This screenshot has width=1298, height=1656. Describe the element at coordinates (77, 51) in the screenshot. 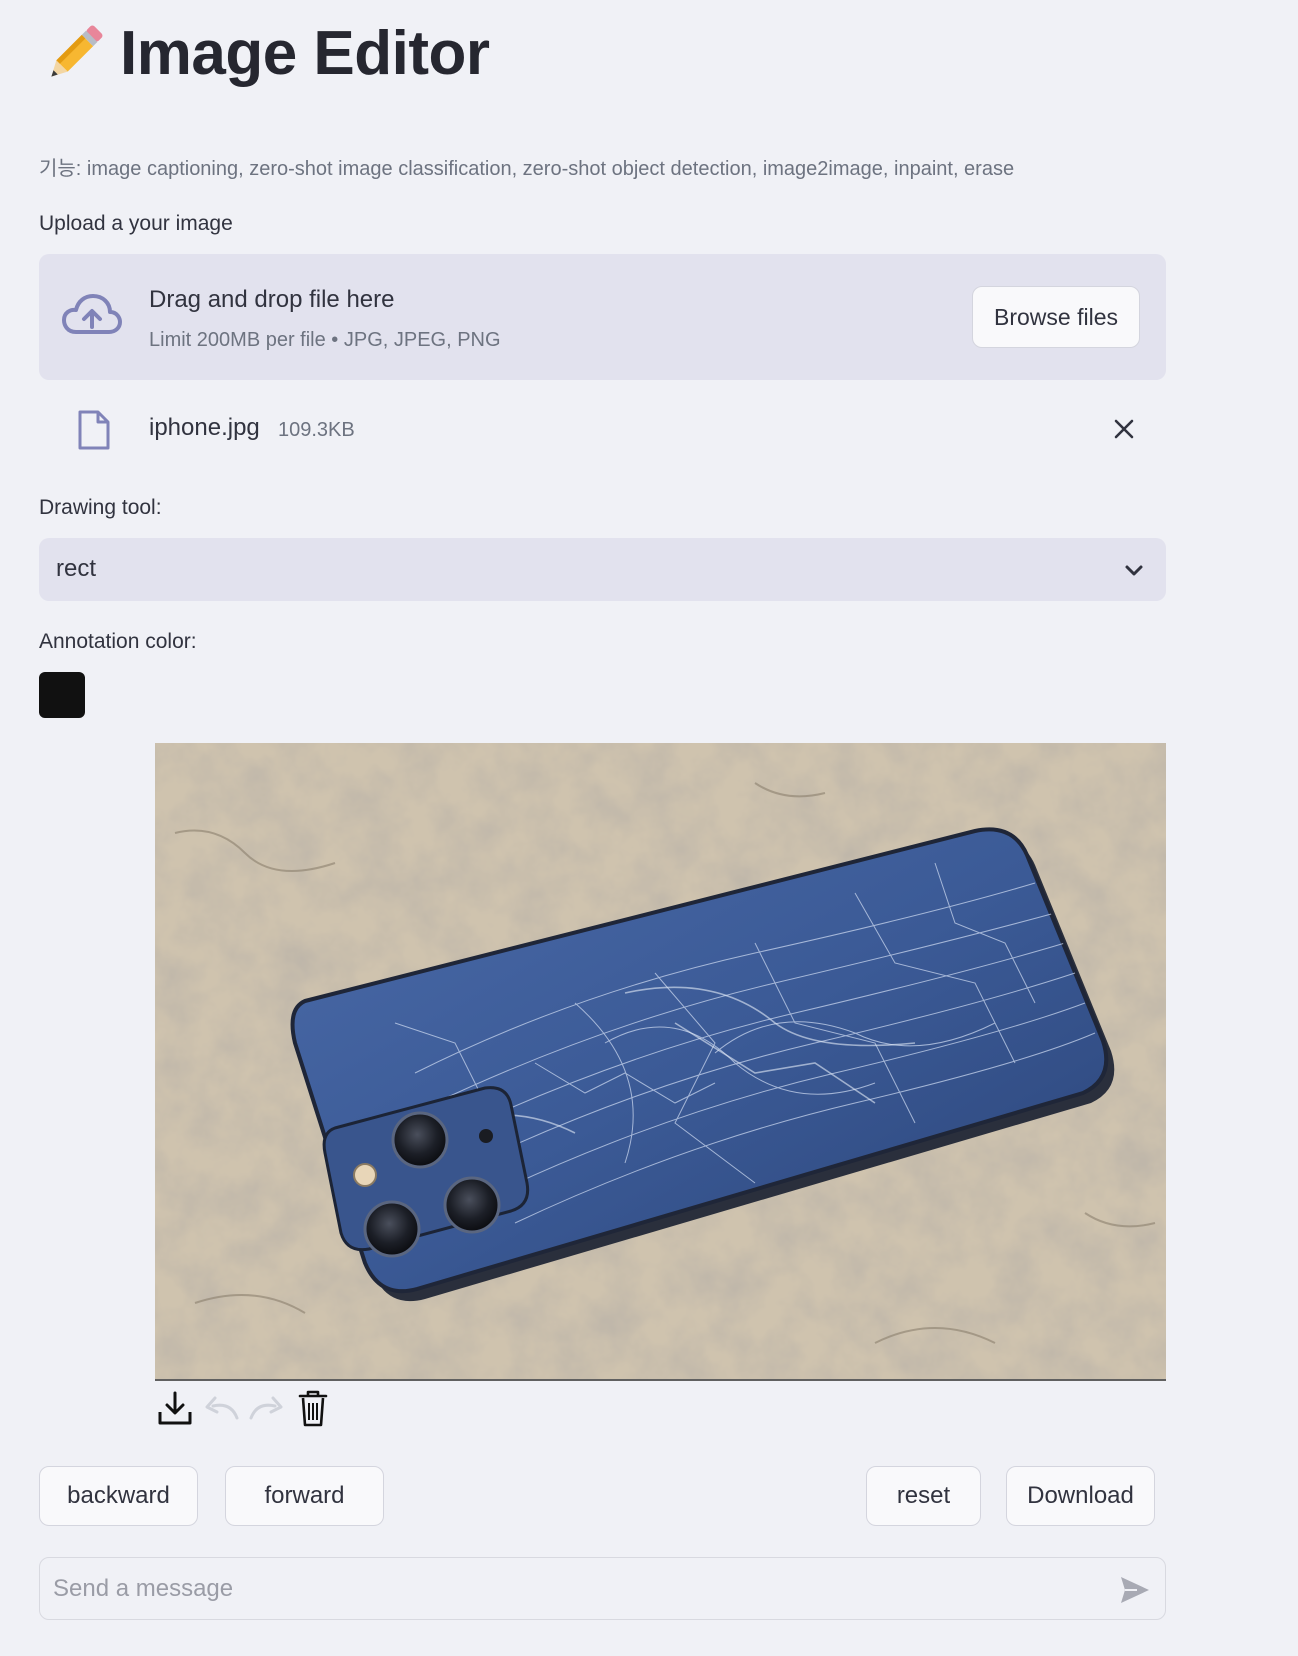

I see `pencil-icon` at that location.